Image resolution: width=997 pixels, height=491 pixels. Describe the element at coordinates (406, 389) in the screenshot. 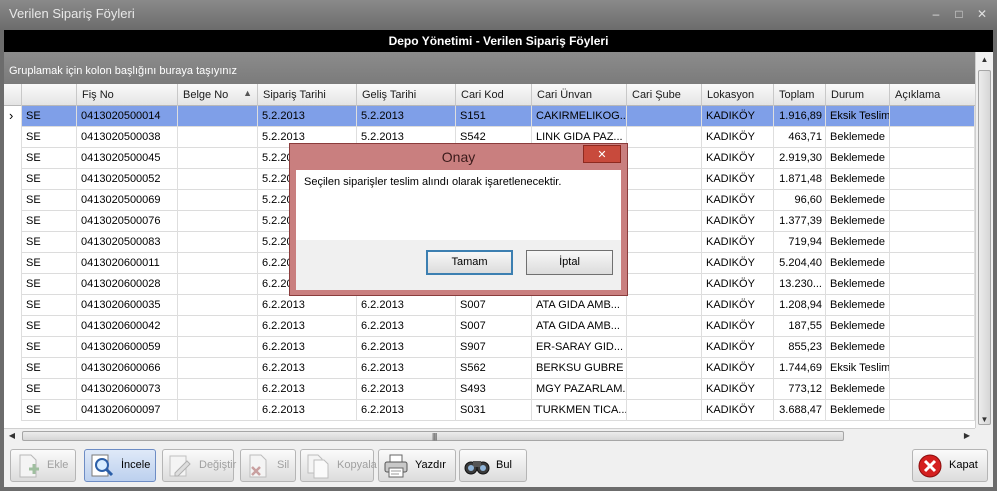

I see `cell-gelis-tarihi: 6.2.2013` at that location.